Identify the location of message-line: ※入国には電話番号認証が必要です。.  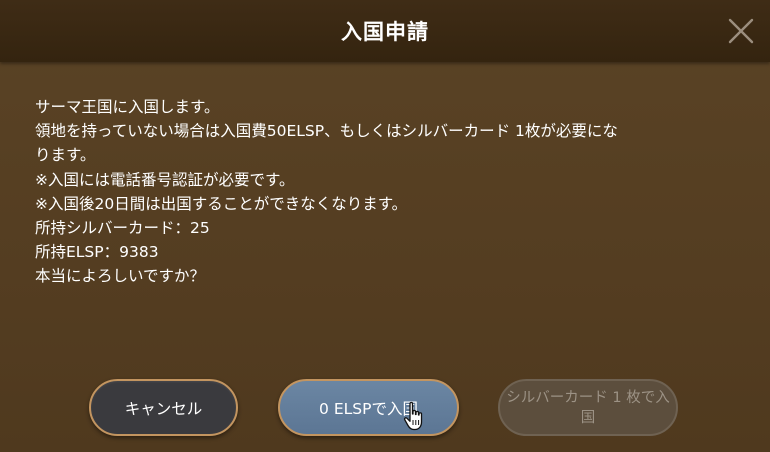
(165, 179).